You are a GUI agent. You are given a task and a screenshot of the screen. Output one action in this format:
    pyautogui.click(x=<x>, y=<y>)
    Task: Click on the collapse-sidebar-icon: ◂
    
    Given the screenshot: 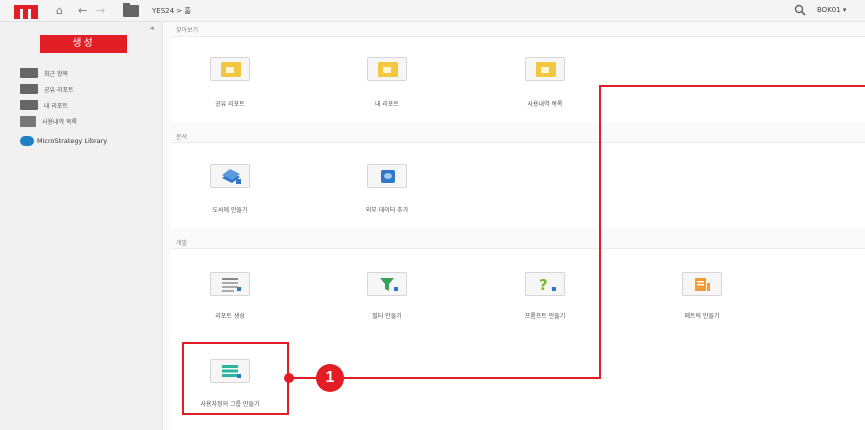 What is the action you would take?
    pyautogui.click(x=152, y=28)
    